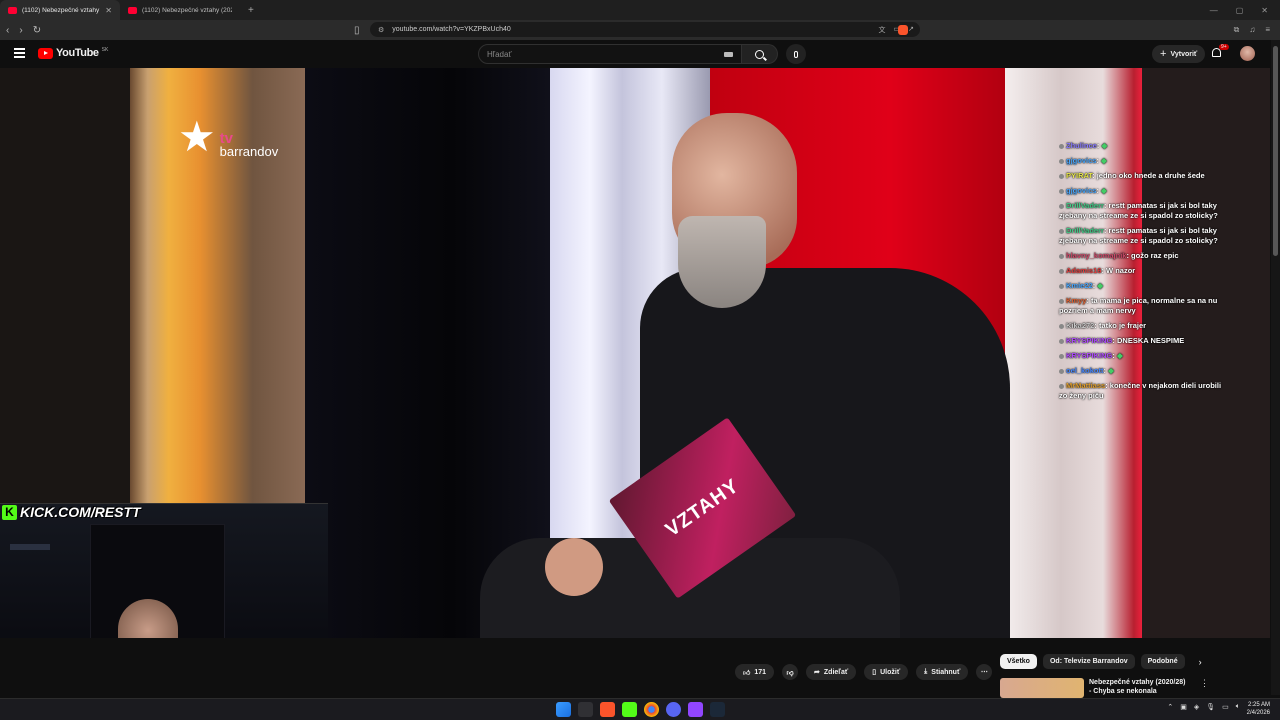 The image size is (1280, 720). What do you see at coordinates (728, 54) in the screenshot?
I see `keyboard-icon` at bounding box center [728, 54].